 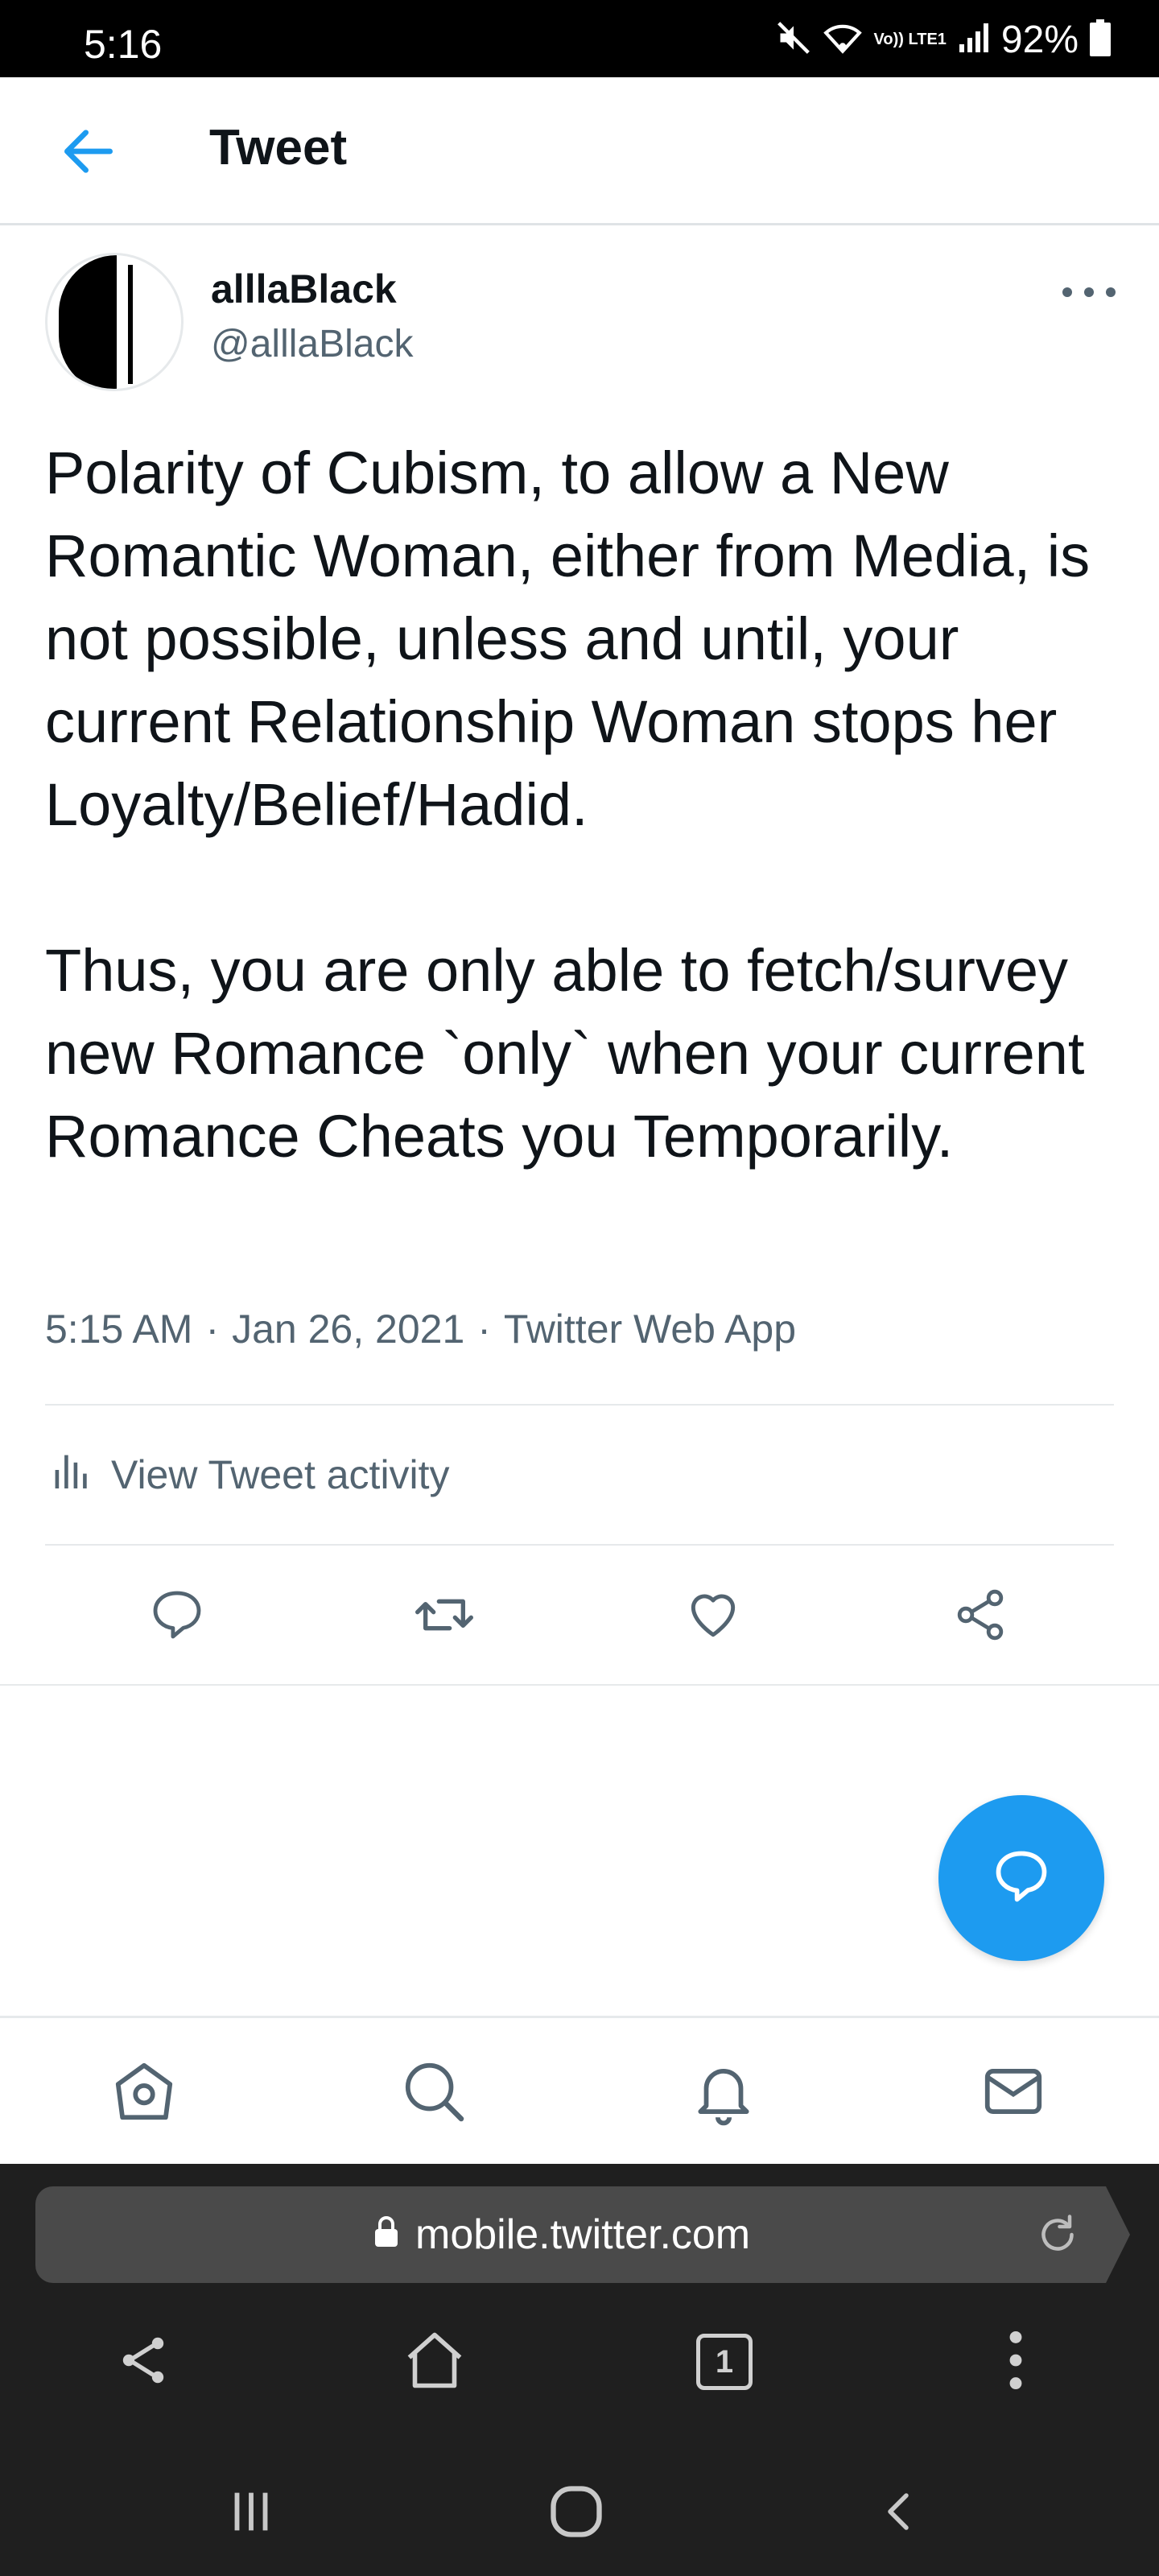 I want to click on compose-button, so click(x=1021, y=1878).